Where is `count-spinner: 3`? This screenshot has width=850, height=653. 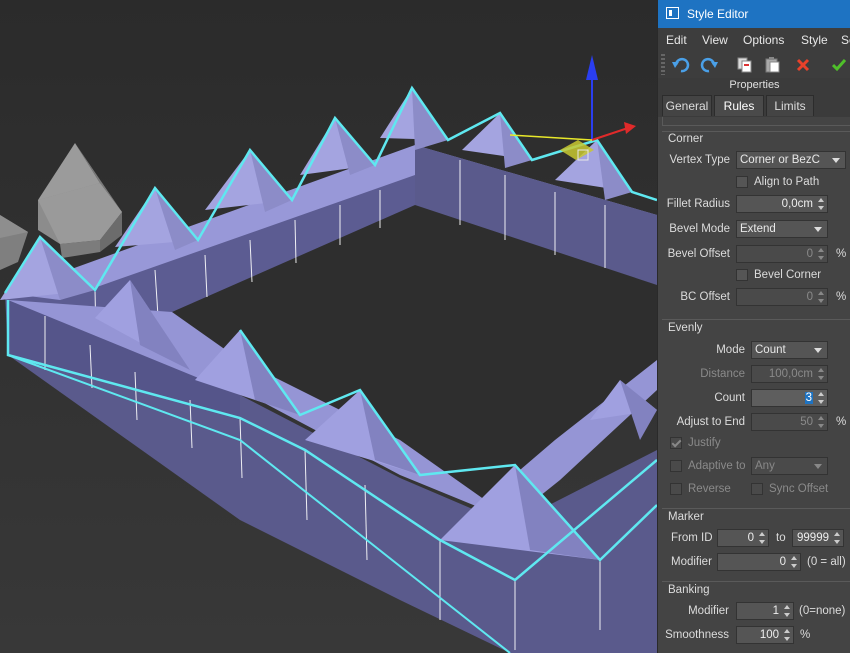
count-spinner: 3 is located at coordinates (789, 398).